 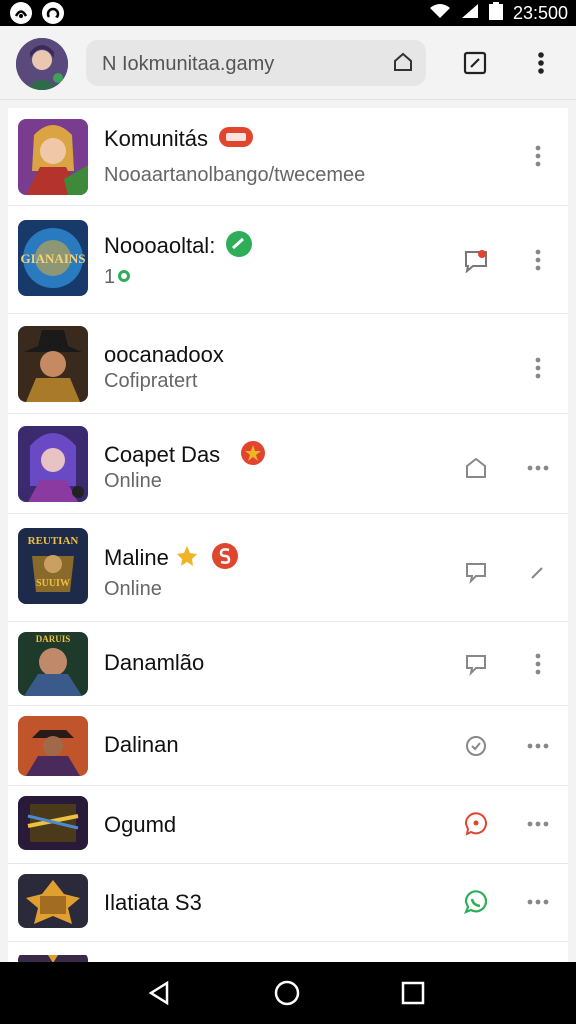 What do you see at coordinates (141, 744) in the screenshot?
I see `item-title: Dalinan` at bounding box center [141, 744].